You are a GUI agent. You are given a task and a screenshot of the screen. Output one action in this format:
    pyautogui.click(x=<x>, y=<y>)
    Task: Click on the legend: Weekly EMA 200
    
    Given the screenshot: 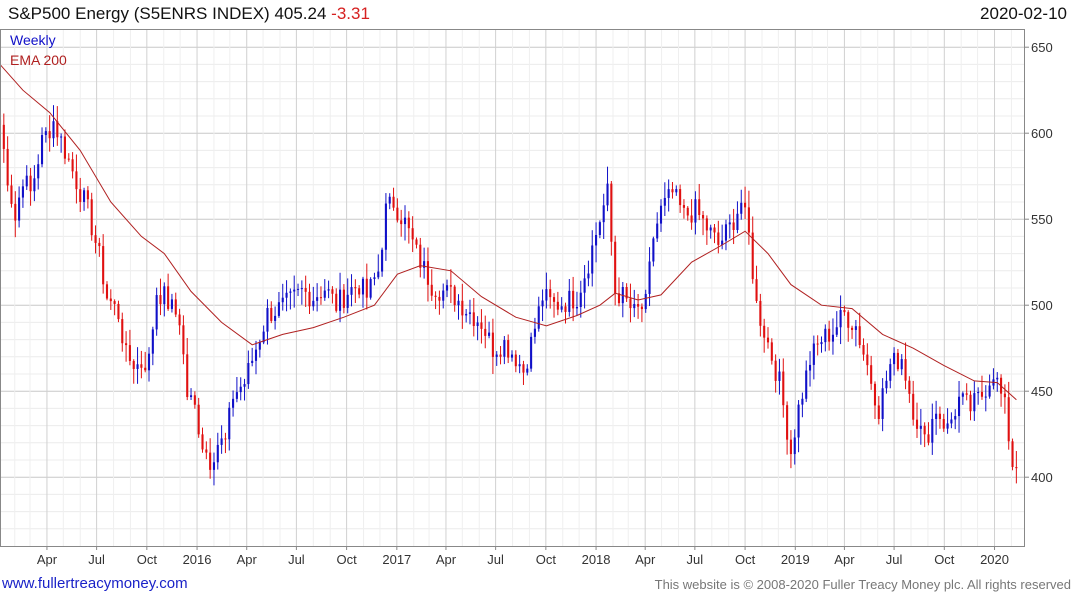 What is the action you would take?
    pyautogui.click(x=38, y=50)
    